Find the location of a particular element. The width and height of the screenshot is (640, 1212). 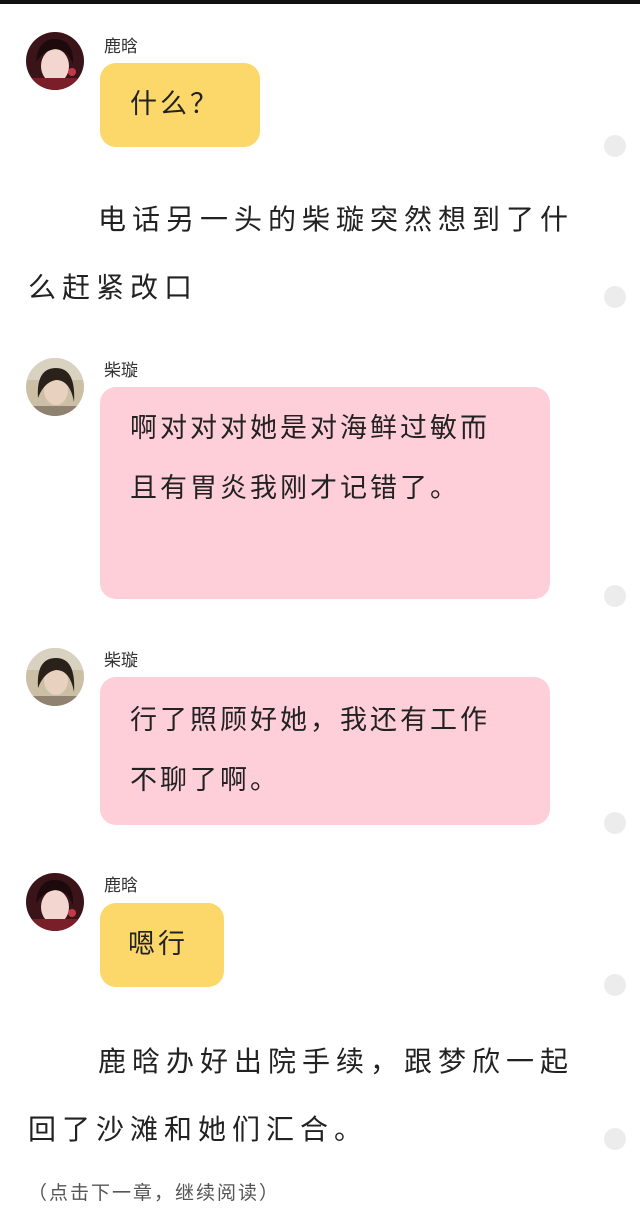

narration-line: 回了沙滩和她们汇合。 is located at coordinates (198, 1129).